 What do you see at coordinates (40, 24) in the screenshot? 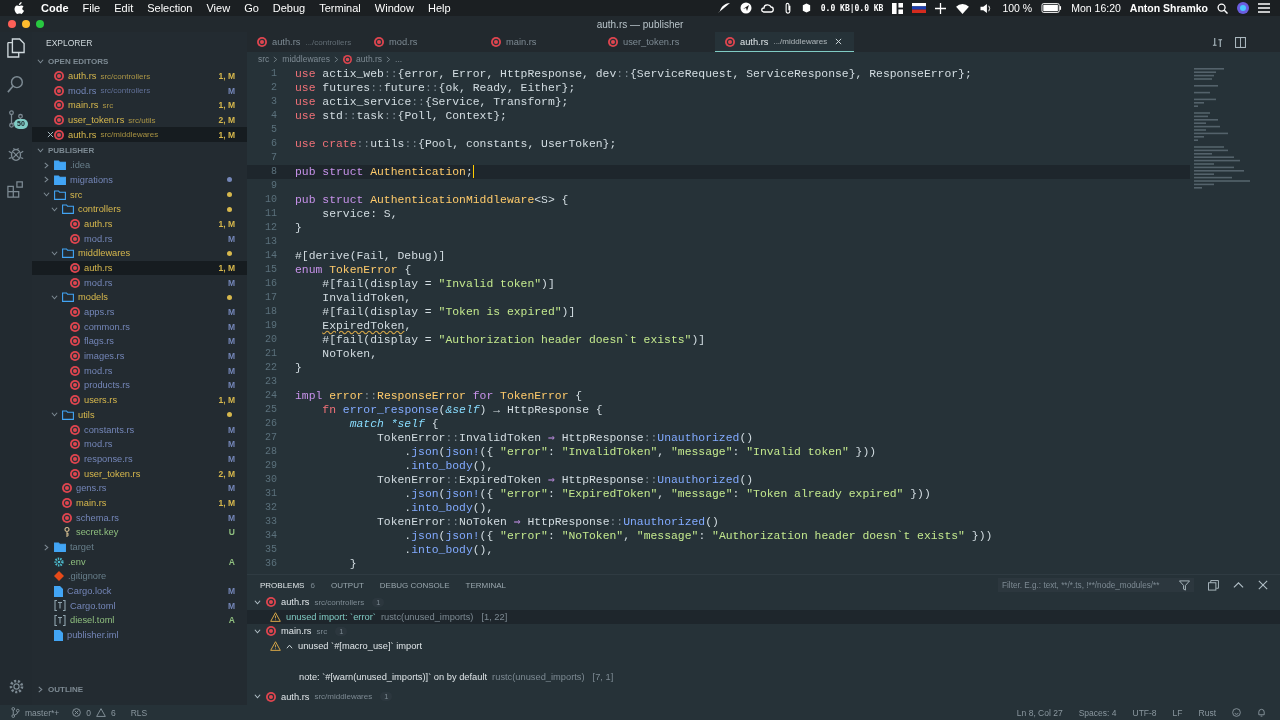
I see `zoom-button` at bounding box center [40, 24].